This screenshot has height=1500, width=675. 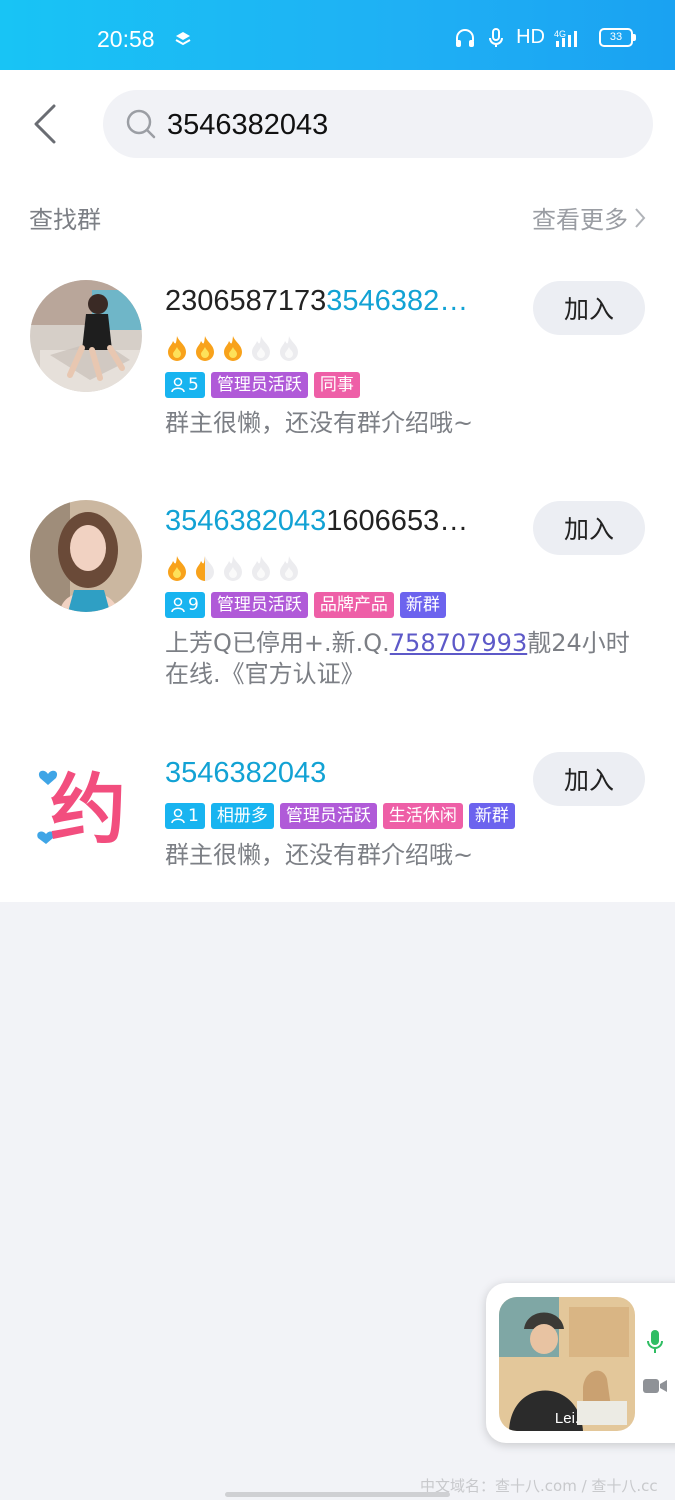 What do you see at coordinates (193, 816) in the screenshot?
I see `member-count: 1` at bounding box center [193, 816].